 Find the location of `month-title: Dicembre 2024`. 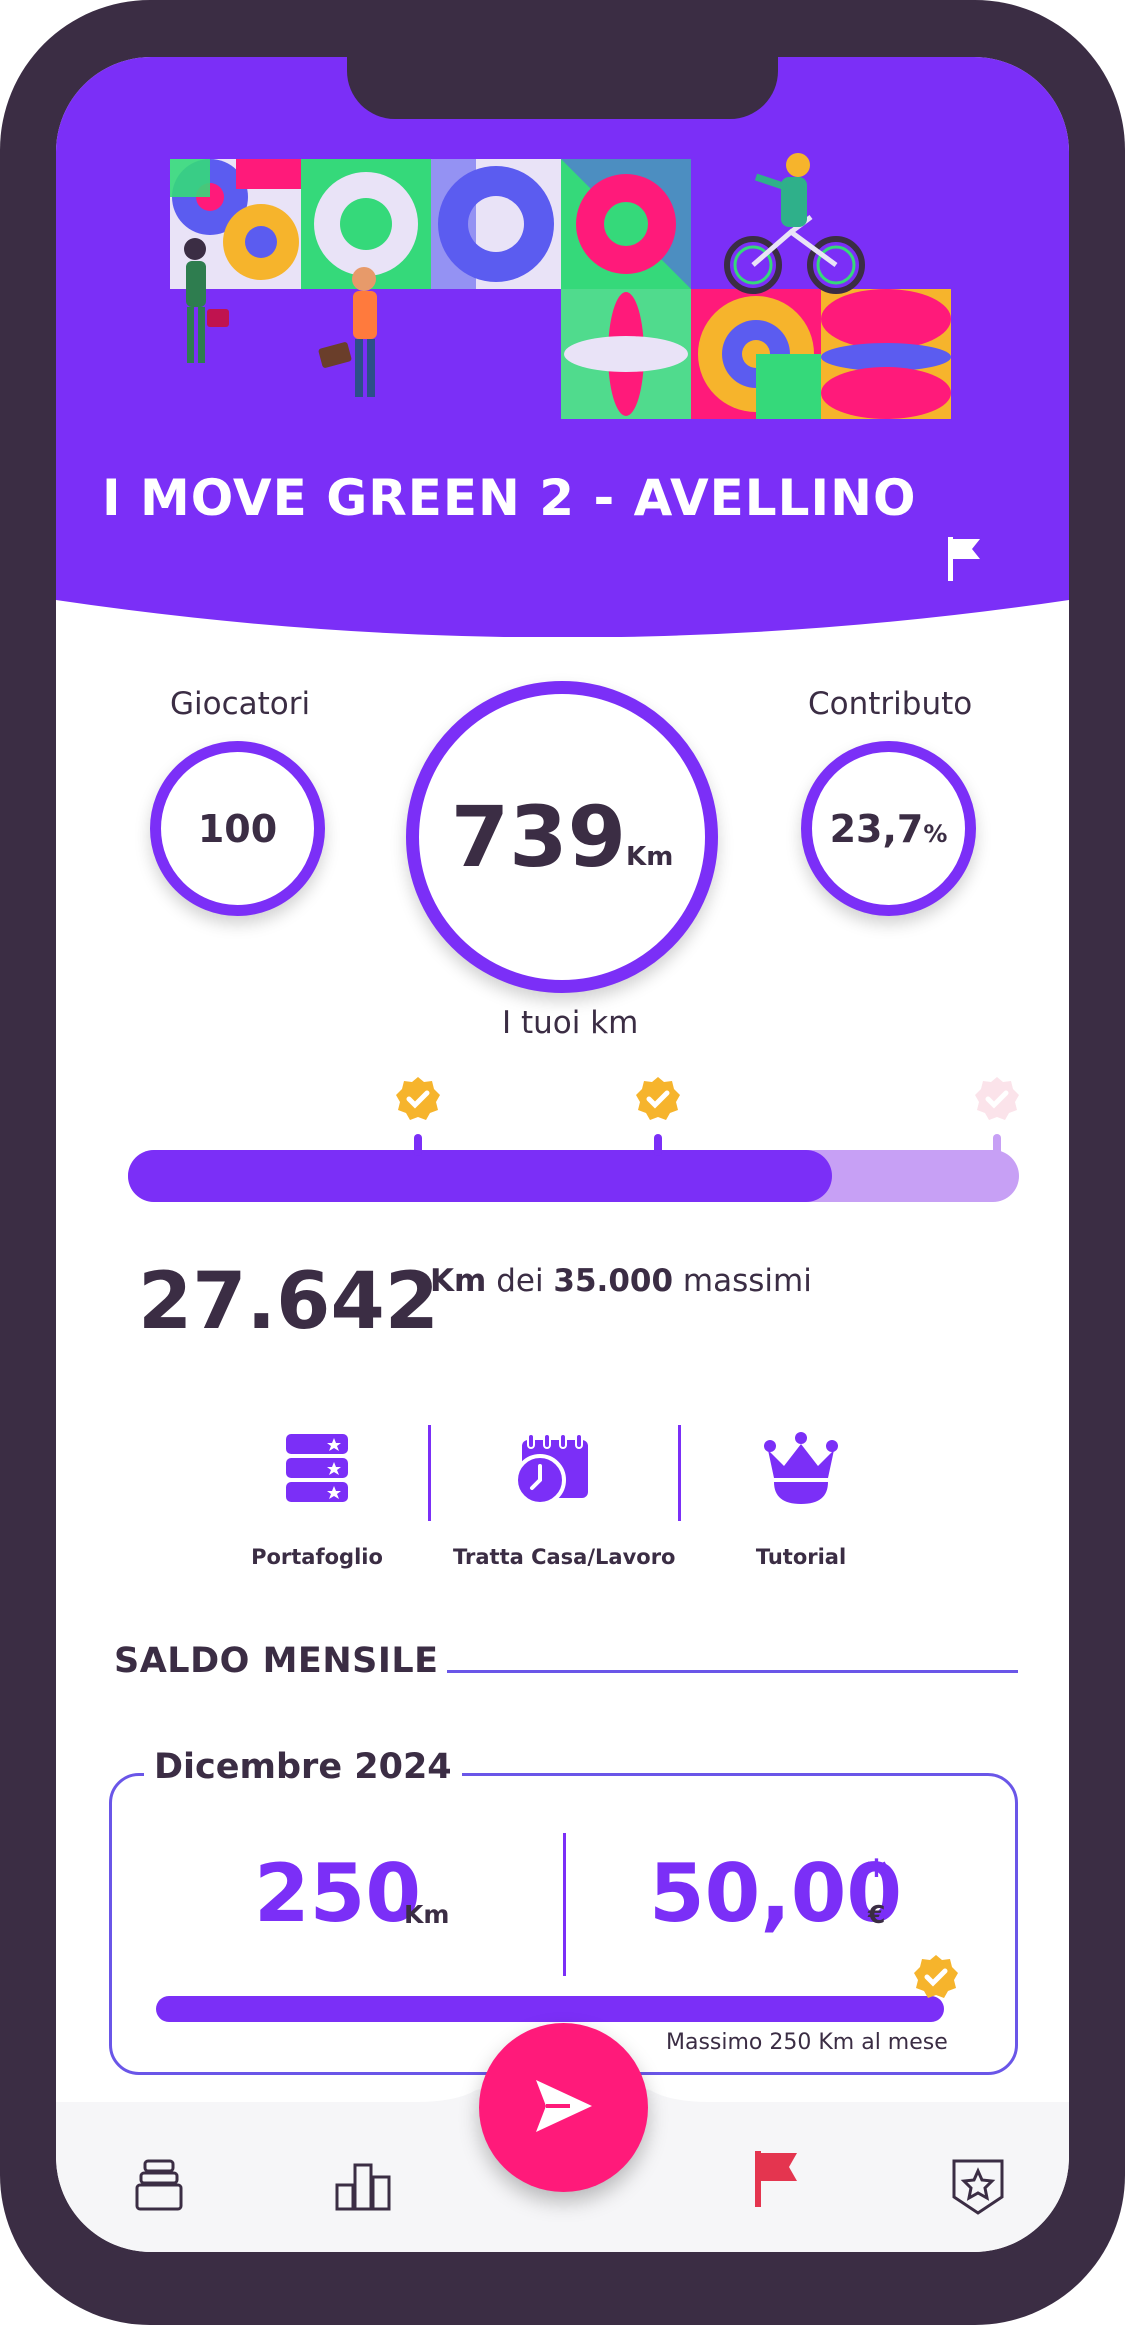

month-title: Dicembre 2024 is located at coordinates (303, 1767).